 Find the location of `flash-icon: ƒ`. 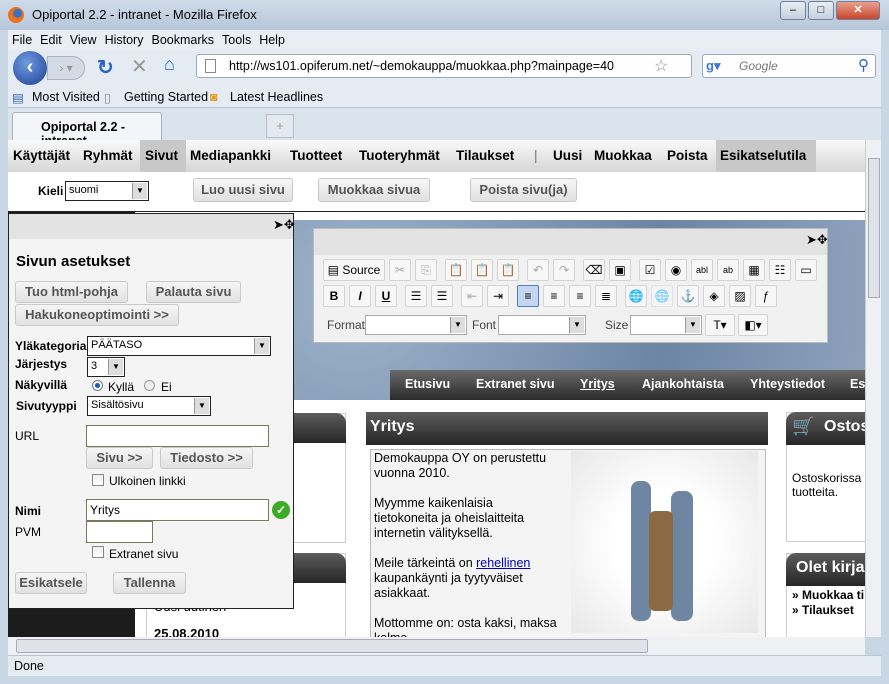

flash-icon: ƒ is located at coordinates (766, 296).